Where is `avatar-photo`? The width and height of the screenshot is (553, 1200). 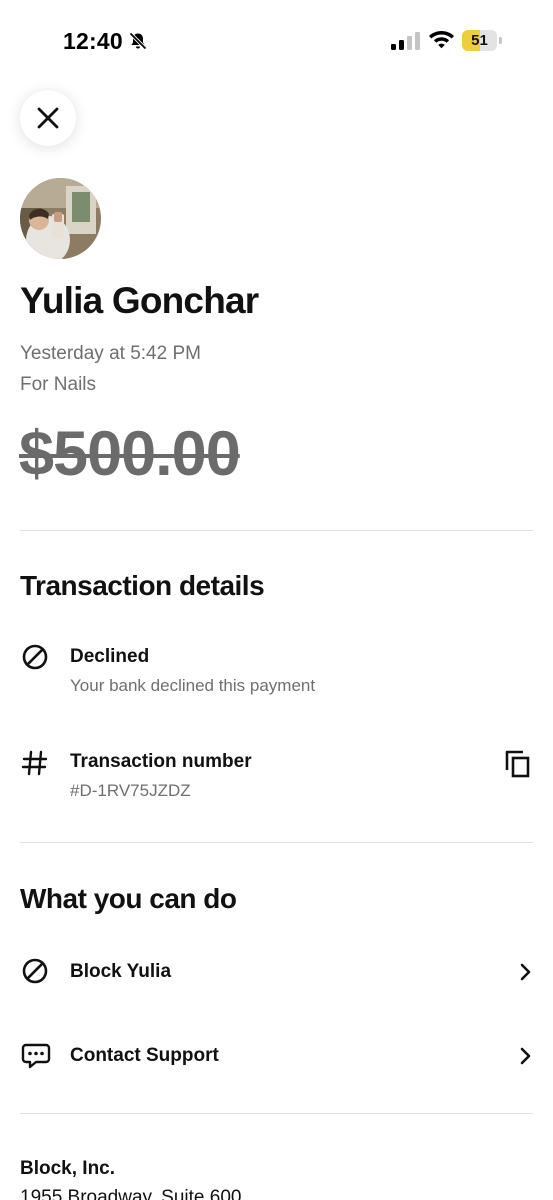 avatar-photo is located at coordinates (60, 218).